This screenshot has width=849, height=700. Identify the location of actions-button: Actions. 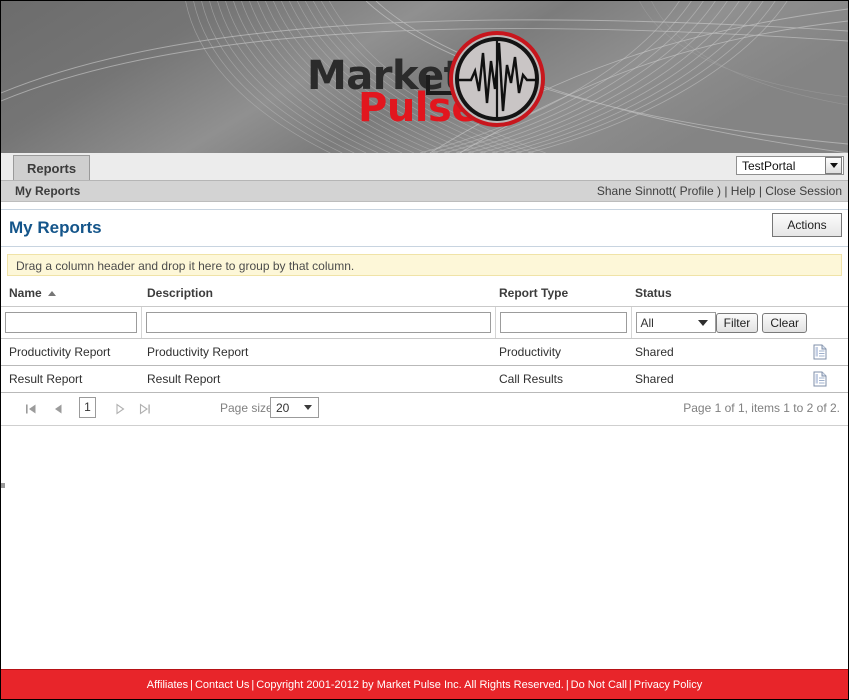
(807, 225).